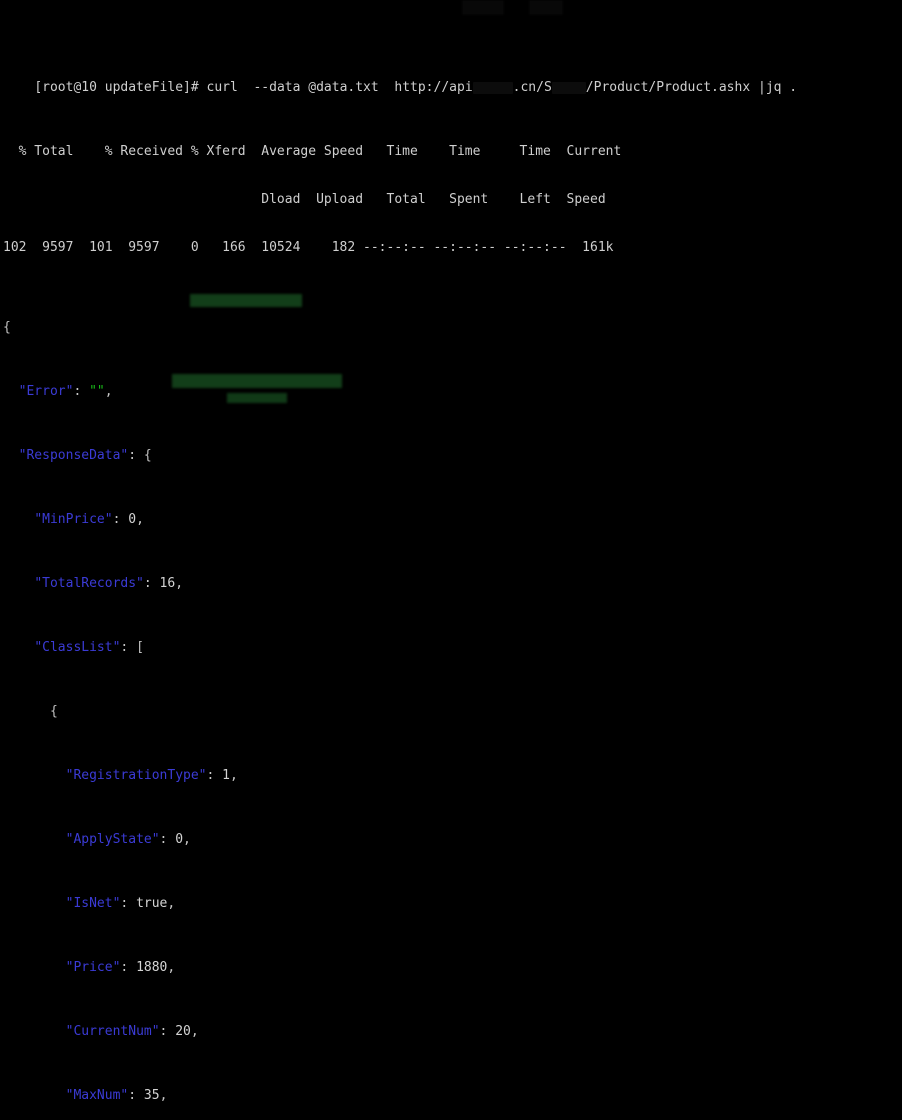 This screenshot has height=1120, width=902. Describe the element at coordinates (152, 903) in the screenshot. I see `value-isnet: true` at that location.